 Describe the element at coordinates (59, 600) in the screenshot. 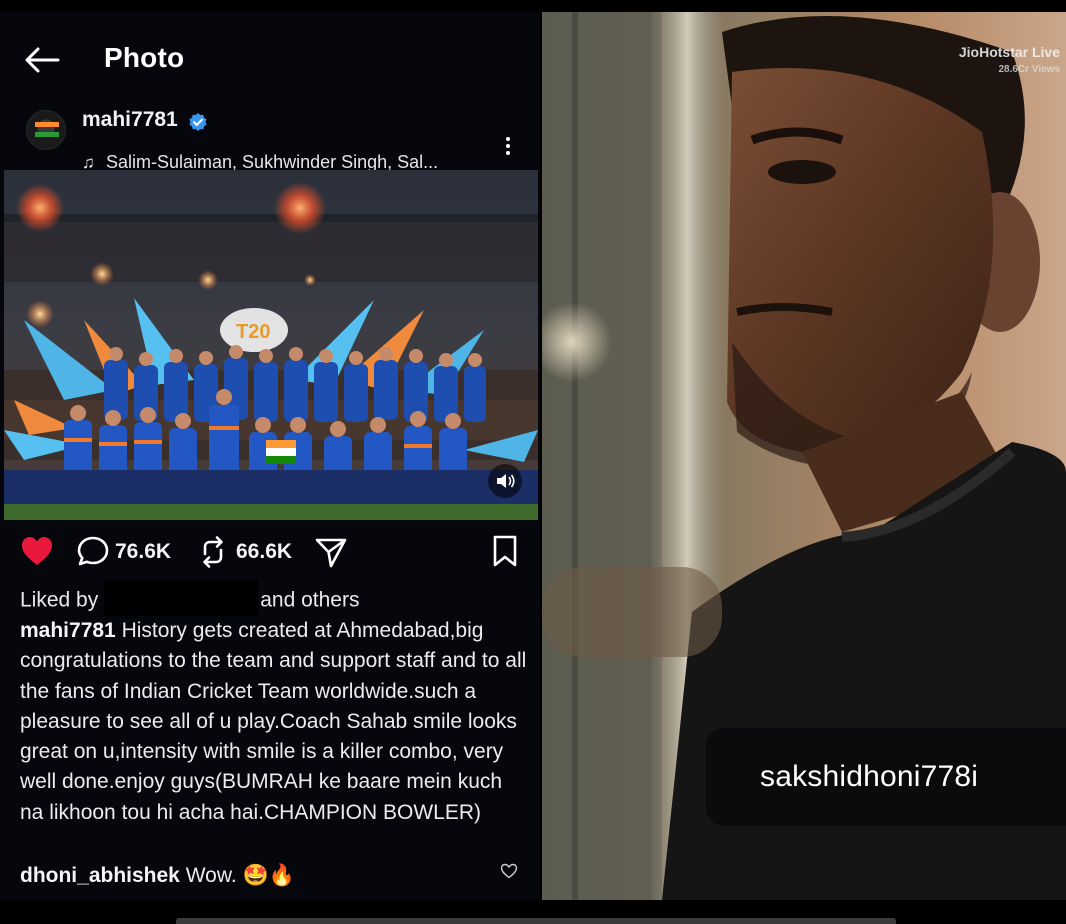

I see `liked-by-prefix: Liked by` at that location.